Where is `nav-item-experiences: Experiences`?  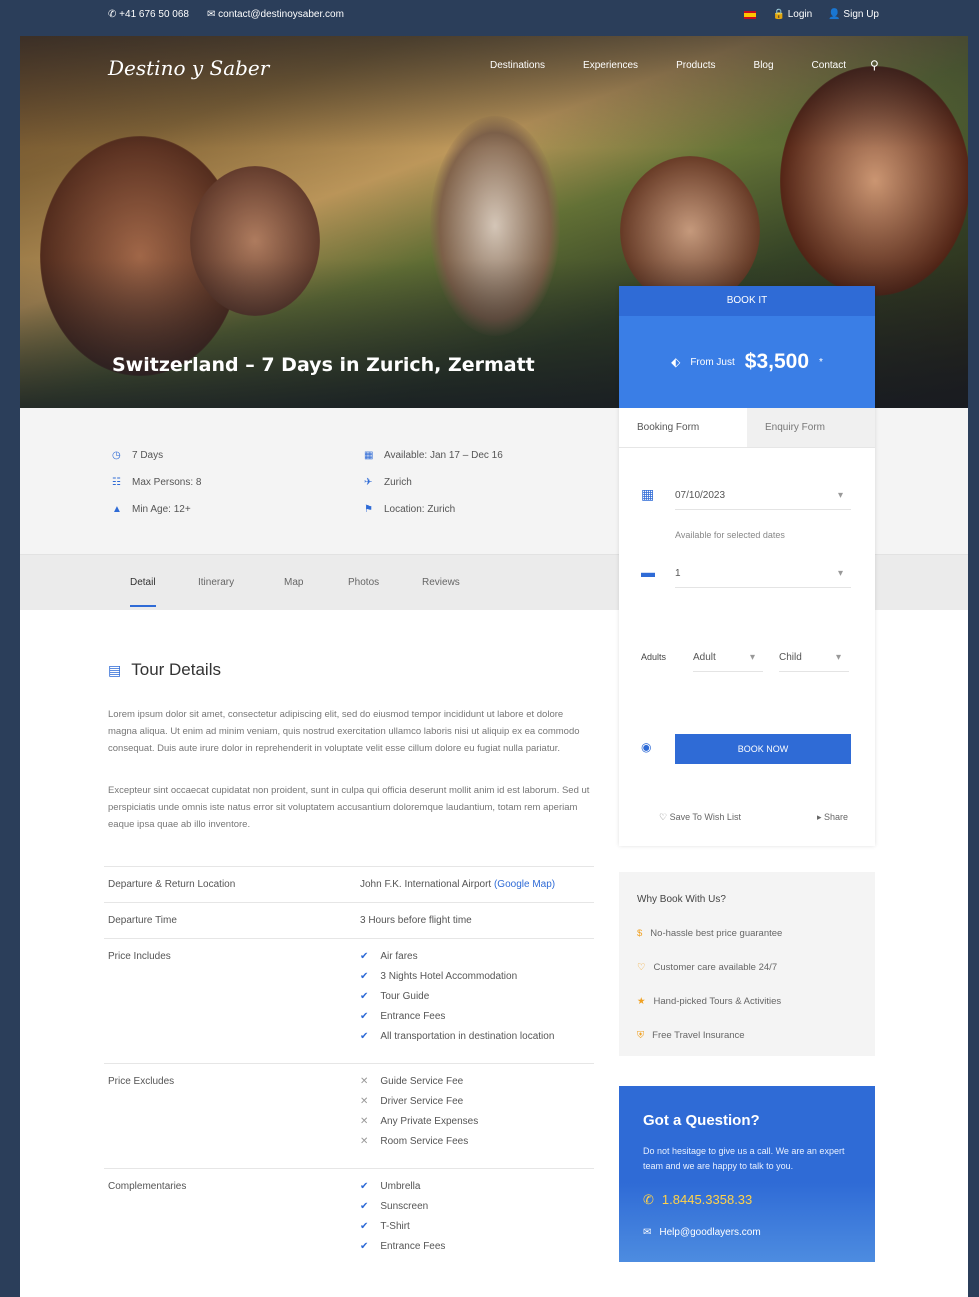 nav-item-experiences: Experiences is located at coordinates (610, 65).